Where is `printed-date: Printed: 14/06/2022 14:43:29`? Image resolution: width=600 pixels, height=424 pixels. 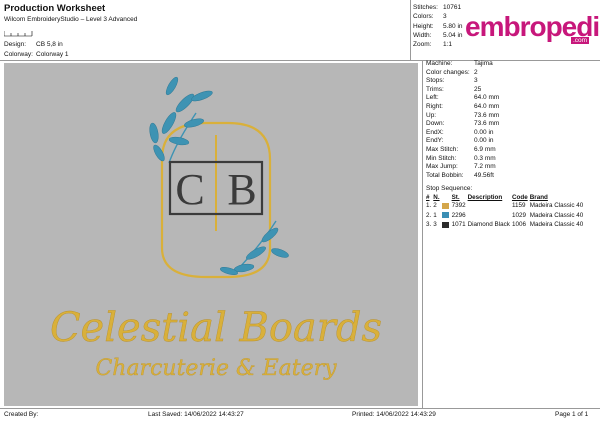 printed-date: Printed: 14/06/2022 14:43:29 is located at coordinates (394, 414).